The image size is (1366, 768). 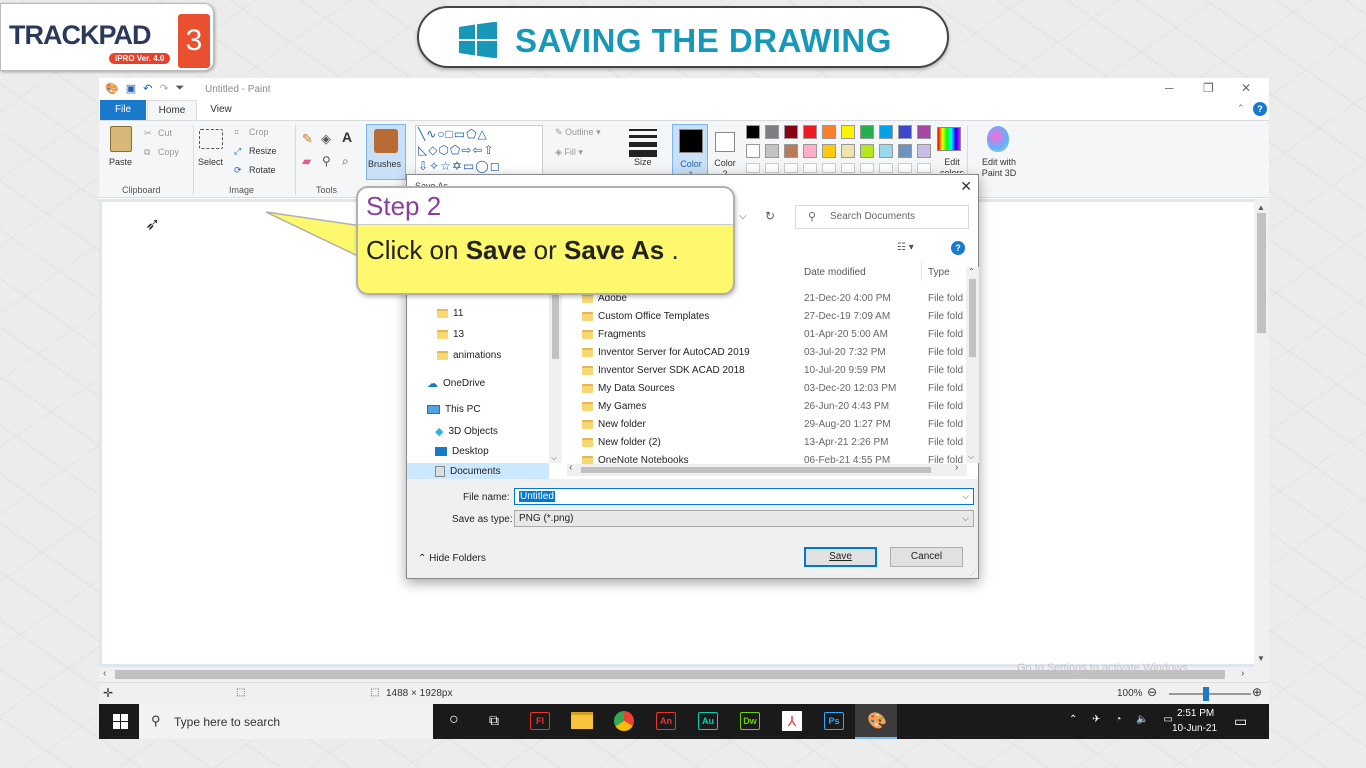 What do you see at coordinates (624, 721) in the screenshot?
I see `chrome-icon` at bounding box center [624, 721].